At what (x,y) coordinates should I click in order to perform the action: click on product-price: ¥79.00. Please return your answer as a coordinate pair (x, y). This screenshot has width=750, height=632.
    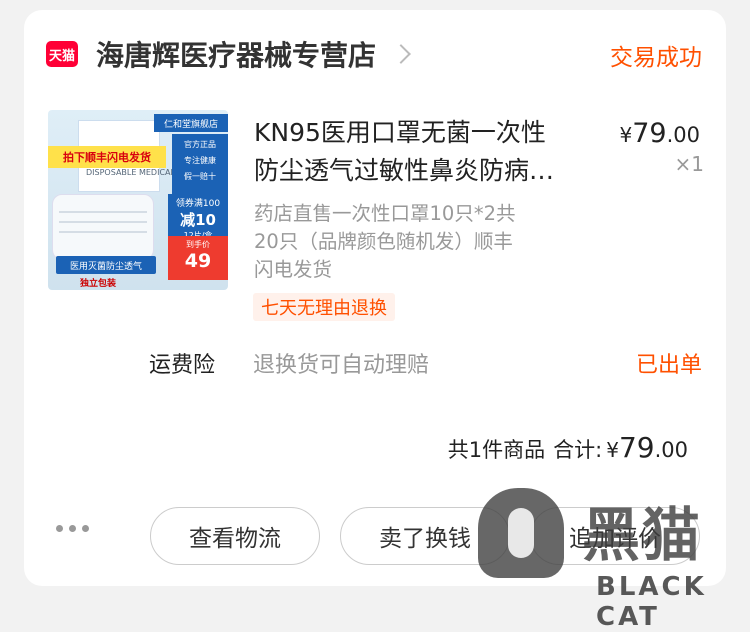
    Looking at the image, I should click on (660, 133).